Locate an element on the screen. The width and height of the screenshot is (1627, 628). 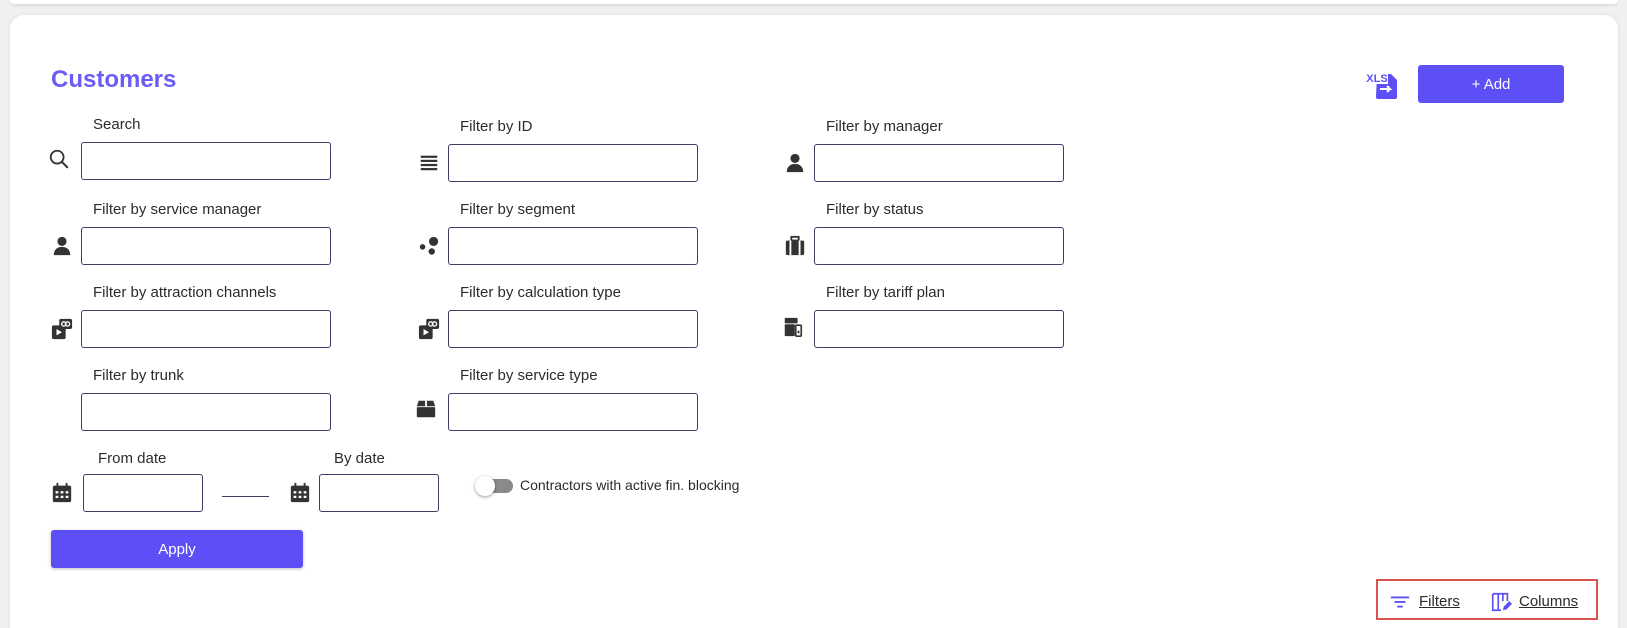
xls-export-icon: XLS is located at coordinates (1383, 85).